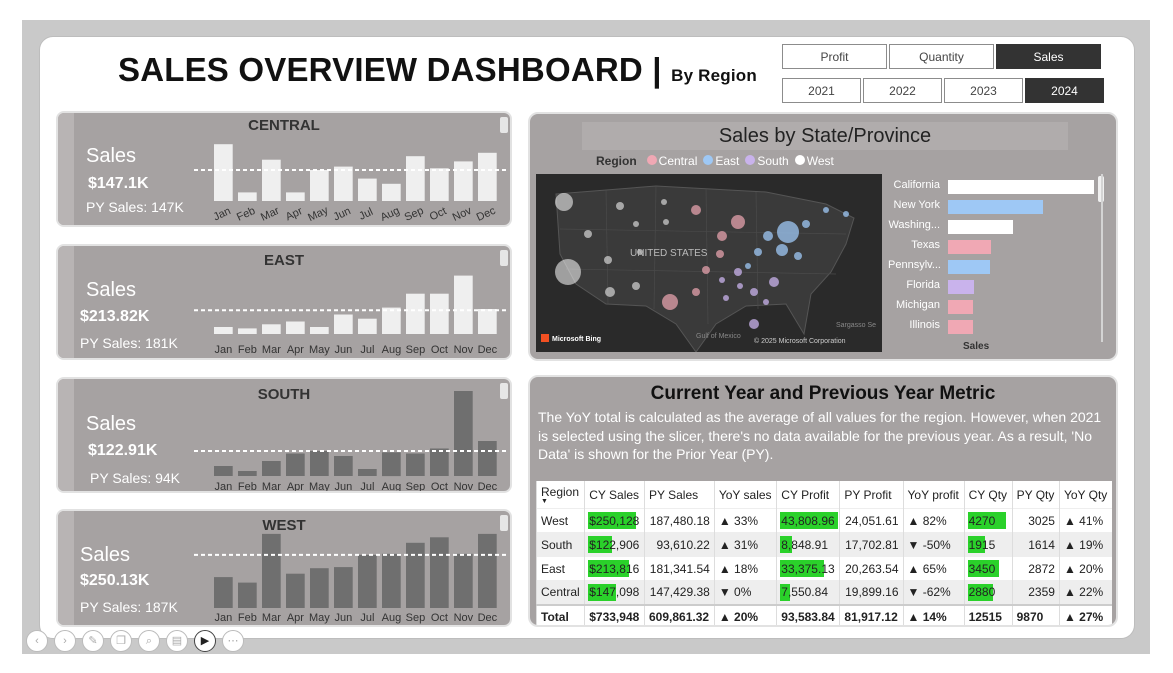 The width and height of the screenshot is (1173, 673). Describe the element at coordinates (93, 641) in the screenshot. I see `edit-icon: ✎` at that location.